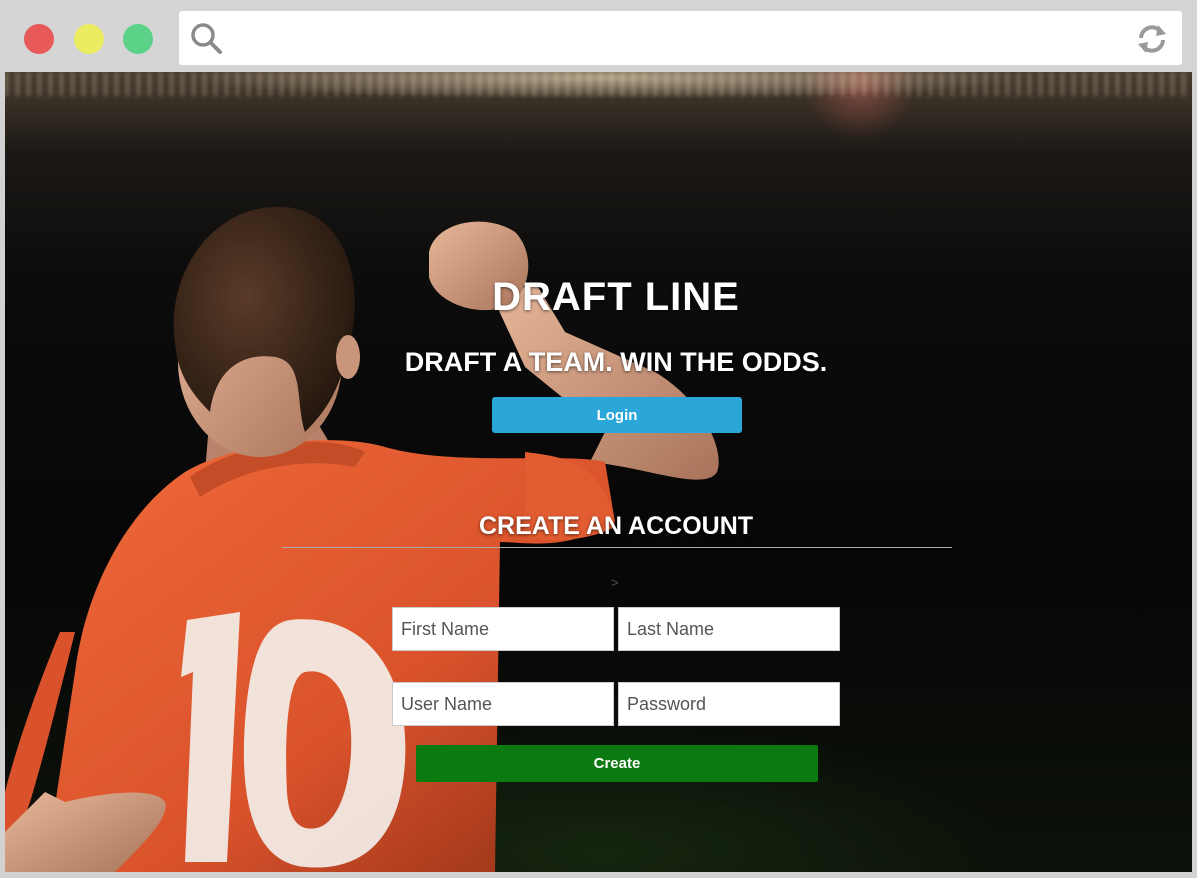  Describe the element at coordinates (680, 38) in the screenshot. I see `address-bar` at that location.